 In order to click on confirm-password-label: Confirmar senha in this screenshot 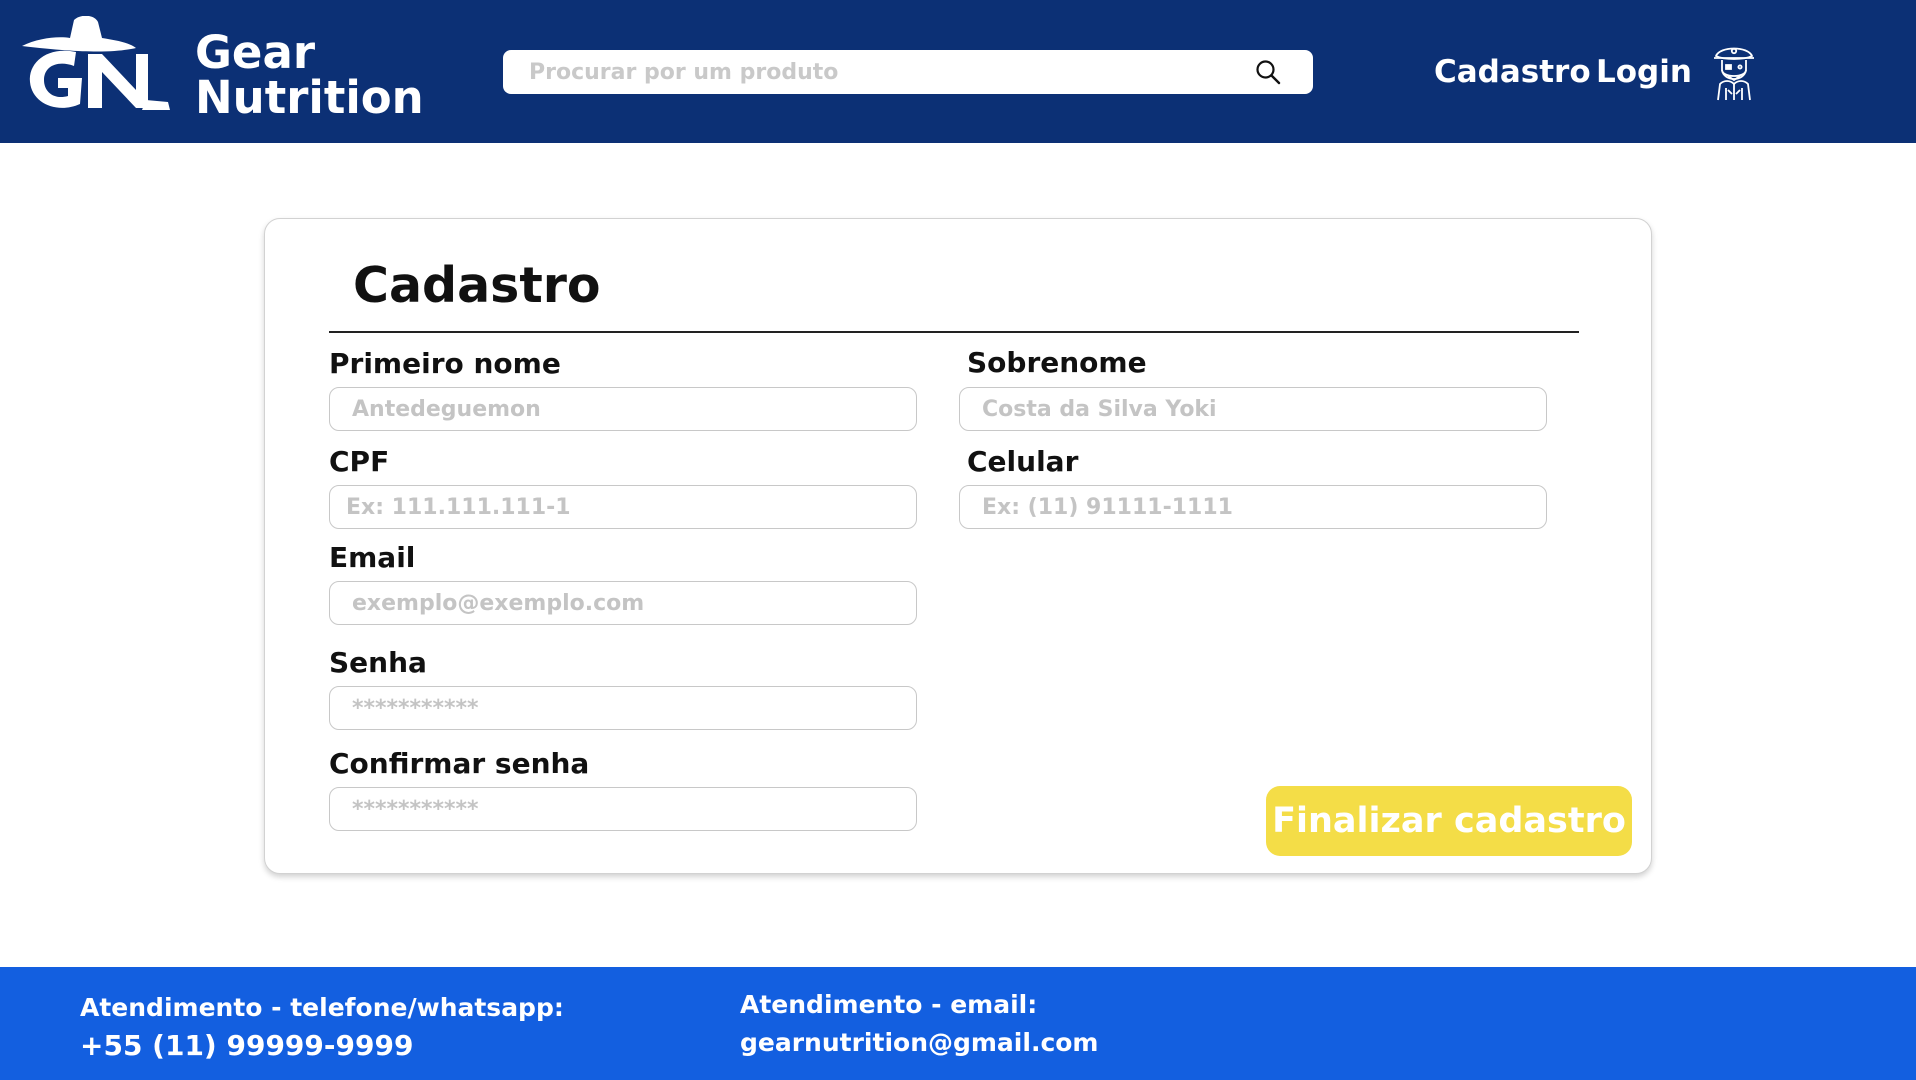, I will do `click(459, 763)`.